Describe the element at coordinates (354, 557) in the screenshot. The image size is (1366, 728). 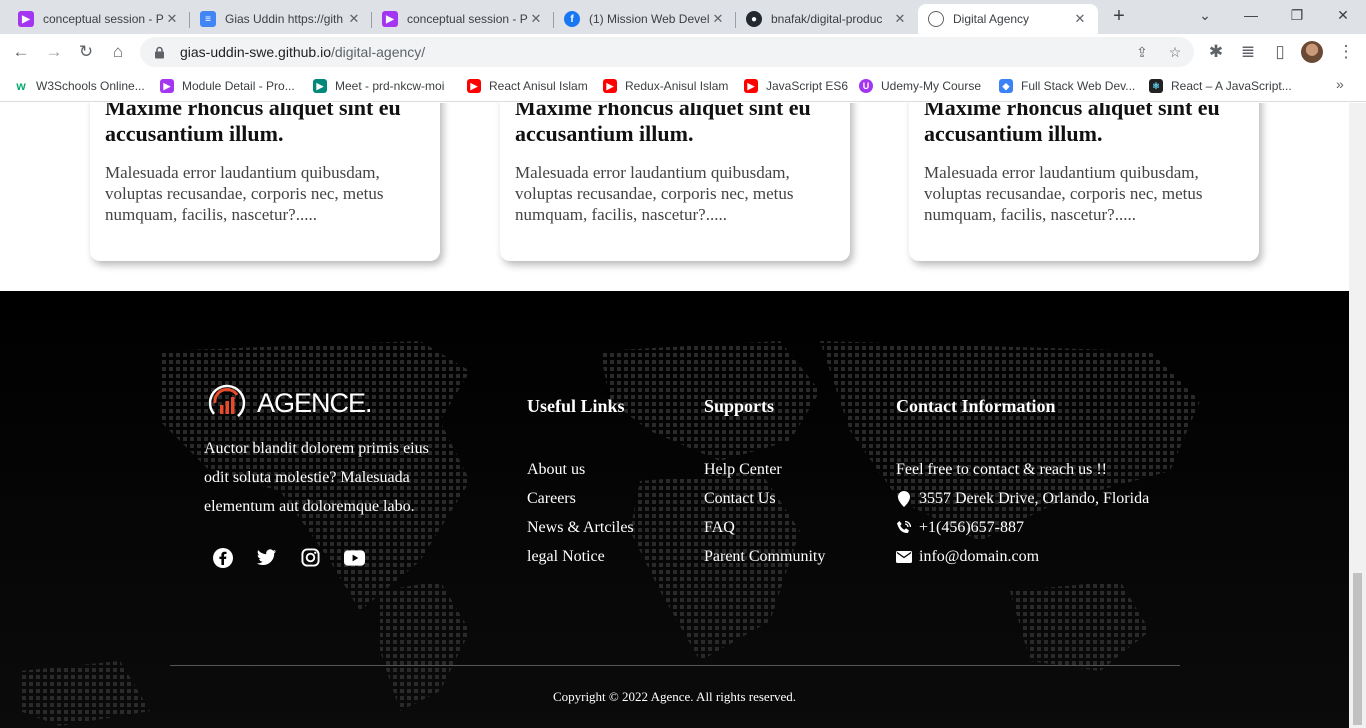
I see `youtube-icon` at that location.